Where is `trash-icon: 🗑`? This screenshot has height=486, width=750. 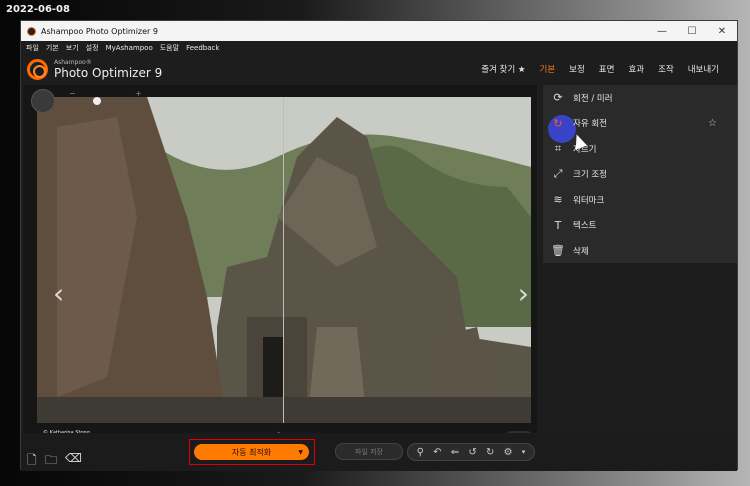 trash-icon: 🗑 is located at coordinates (558, 251).